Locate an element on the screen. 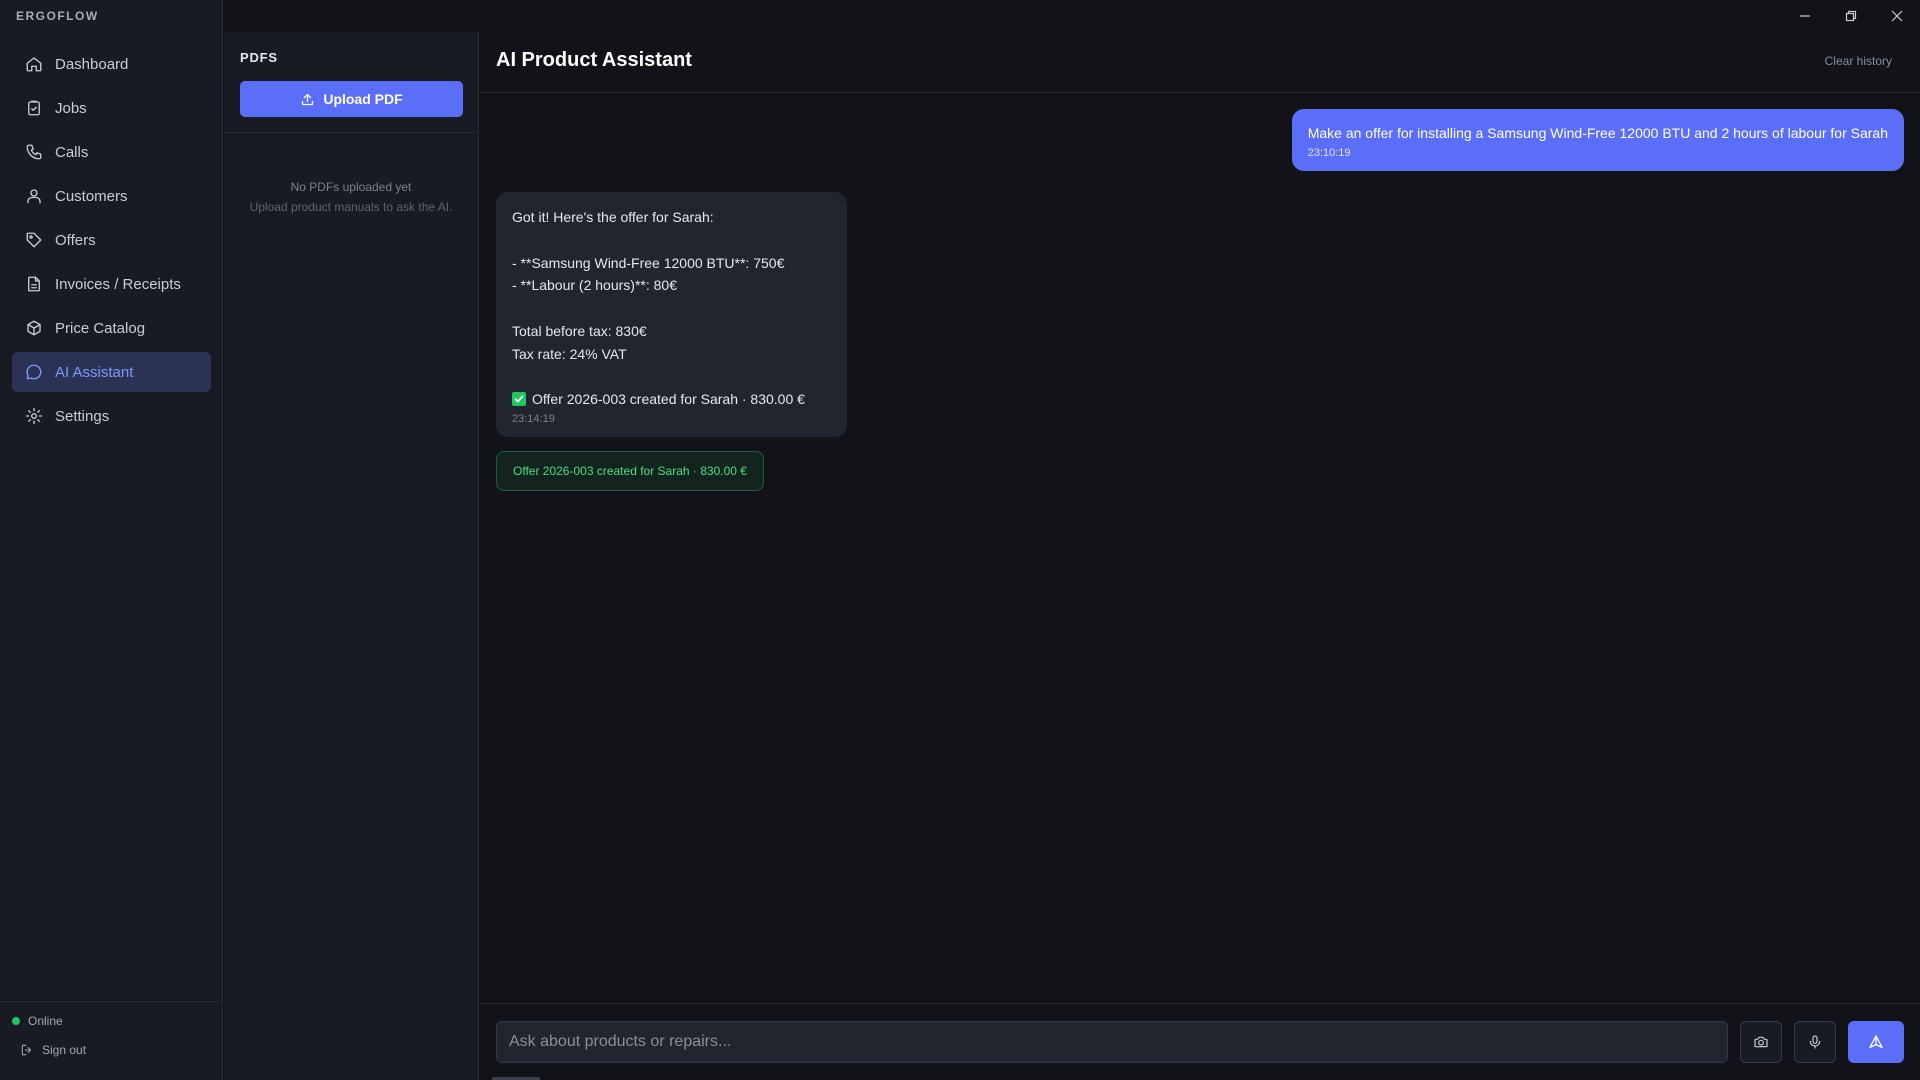  sidebar-item-invoices: Invoices / Receipts is located at coordinates (111, 284).